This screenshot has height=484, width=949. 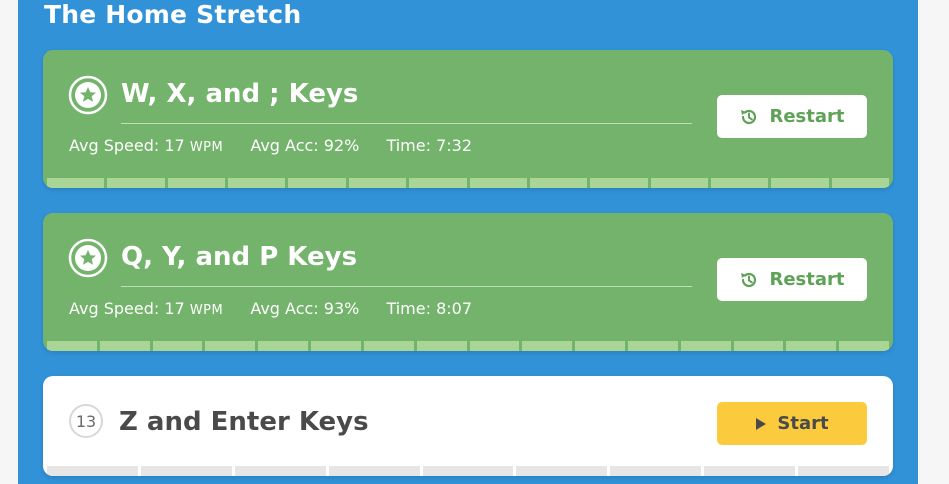 I want to click on play-icon, so click(x=761, y=424).